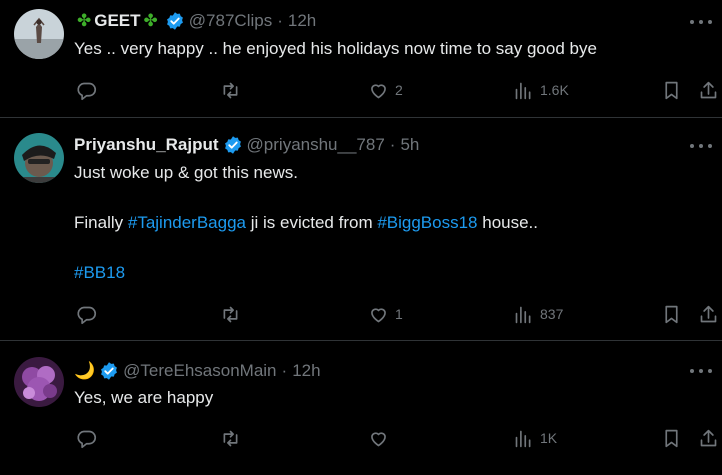  I want to click on like-button: 1, so click(385, 314).